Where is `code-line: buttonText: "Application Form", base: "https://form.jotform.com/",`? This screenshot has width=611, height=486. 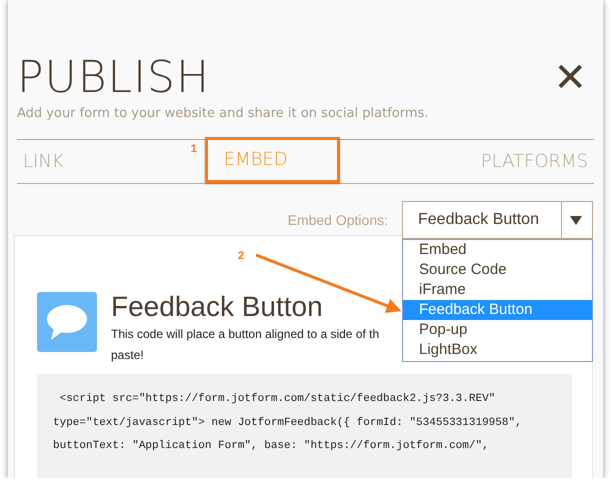
code-line: buttonText: "Application Form", base: "https://form.jotform.com/", is located at coordinates (271, 446).